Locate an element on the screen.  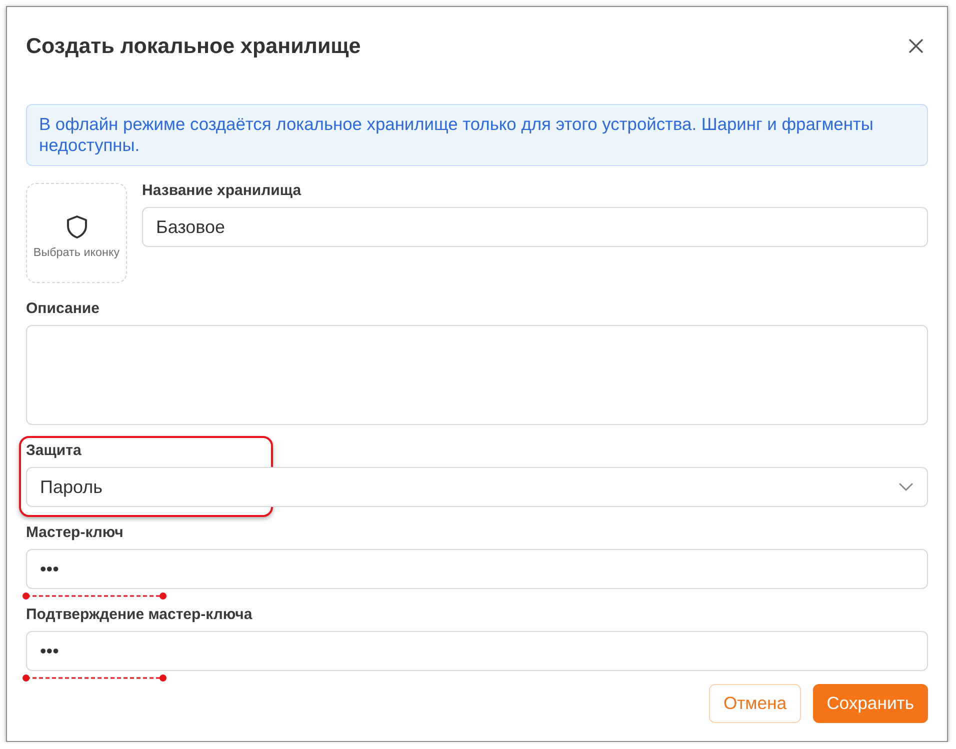
info-notice: В офлайн режиме создаётся локальное хранилище только для этого устройства. Шаринг и фрагменты недоступны. is located at coordinates (477, 135).